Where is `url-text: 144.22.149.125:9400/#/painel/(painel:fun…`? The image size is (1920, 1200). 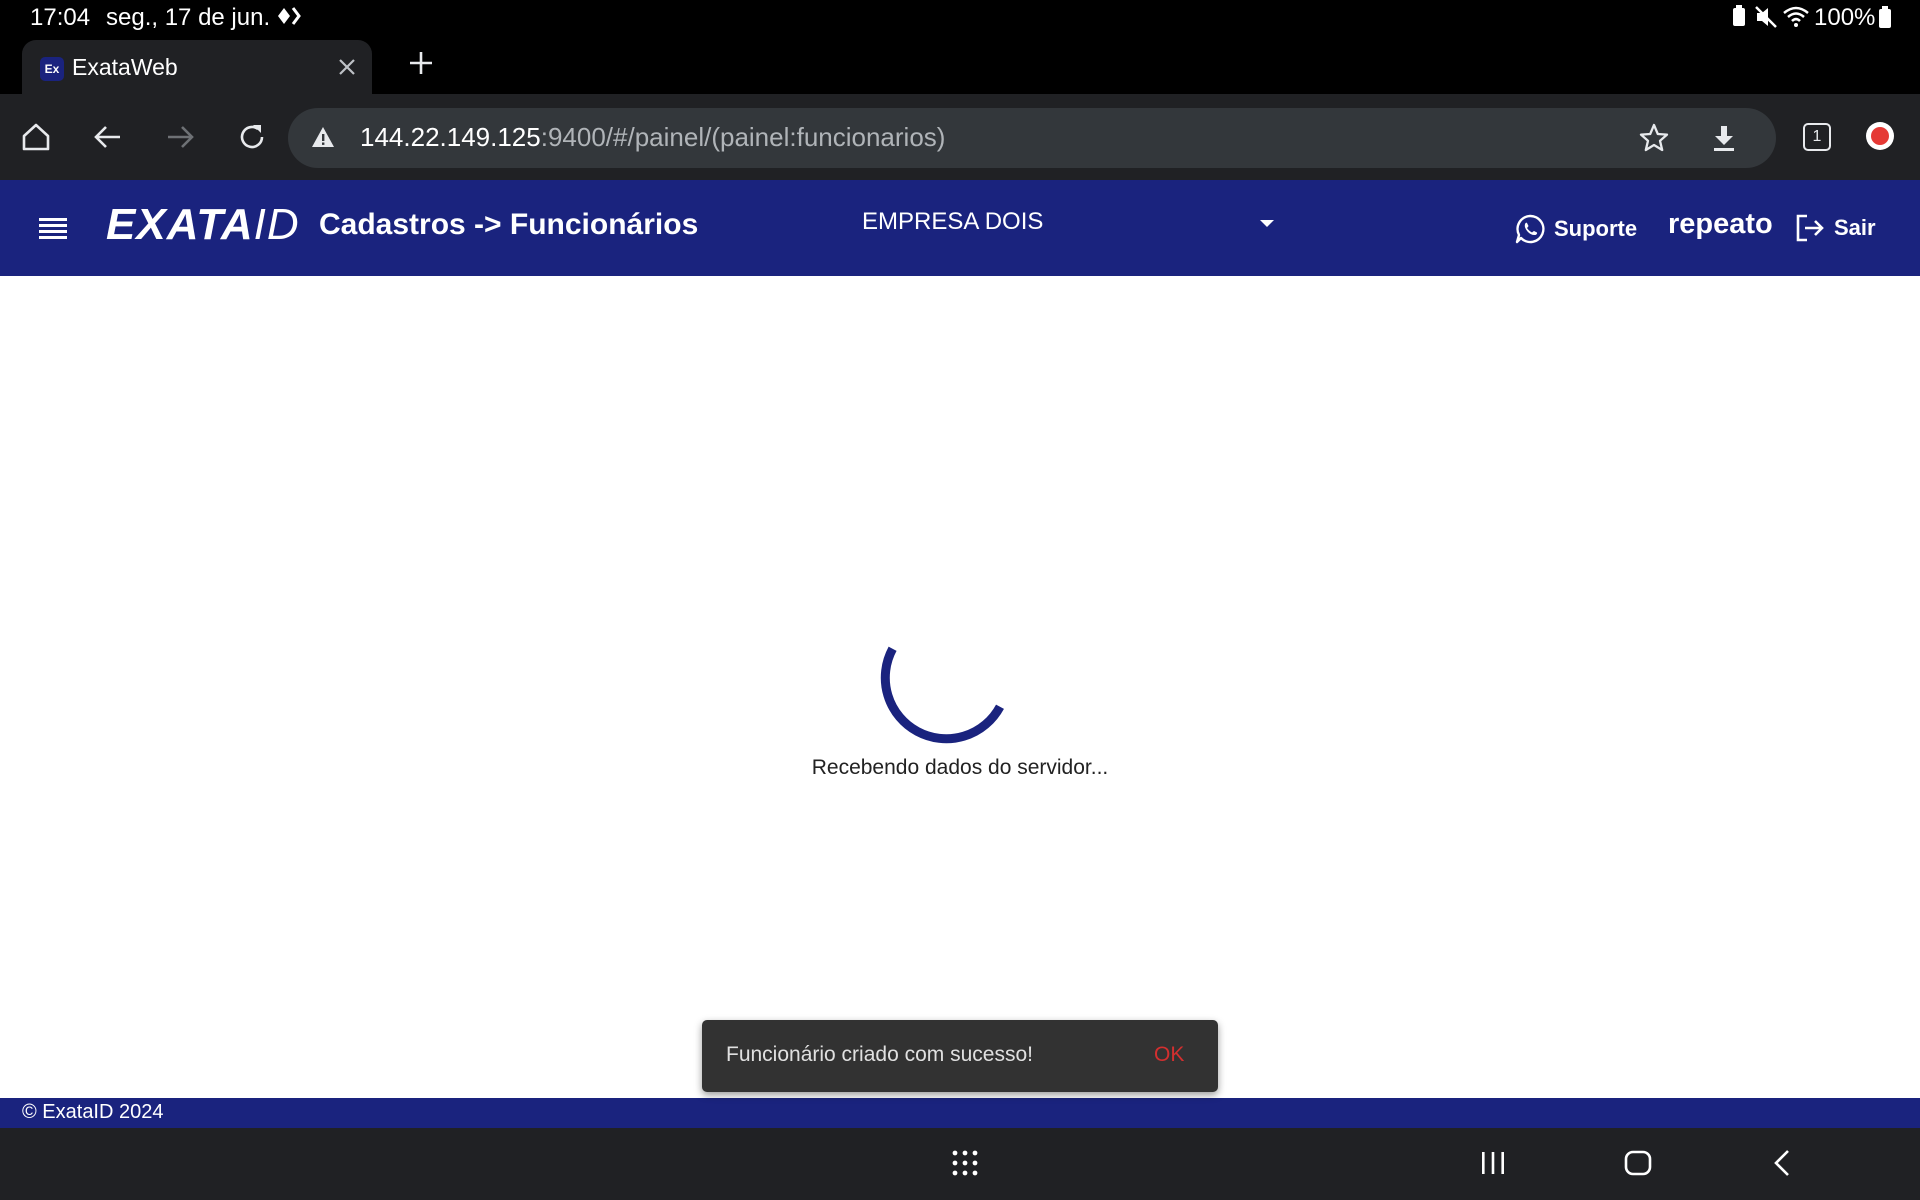 url-text: 144.22.149.125:9400/#/painel/(painel:fun… is located at coordinates (653, 137).